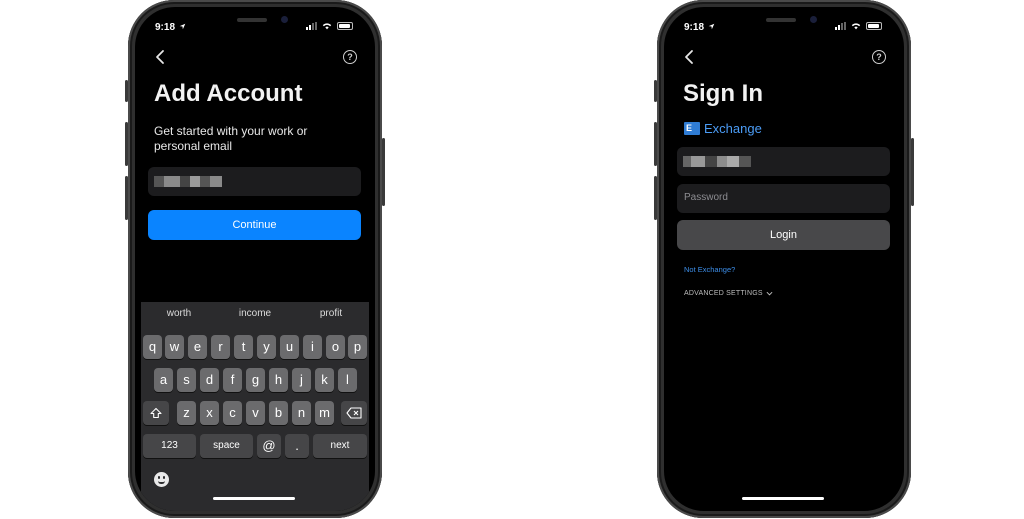 The image size is (1024, 519). I want to click on at-key: @, so click(269, 446).